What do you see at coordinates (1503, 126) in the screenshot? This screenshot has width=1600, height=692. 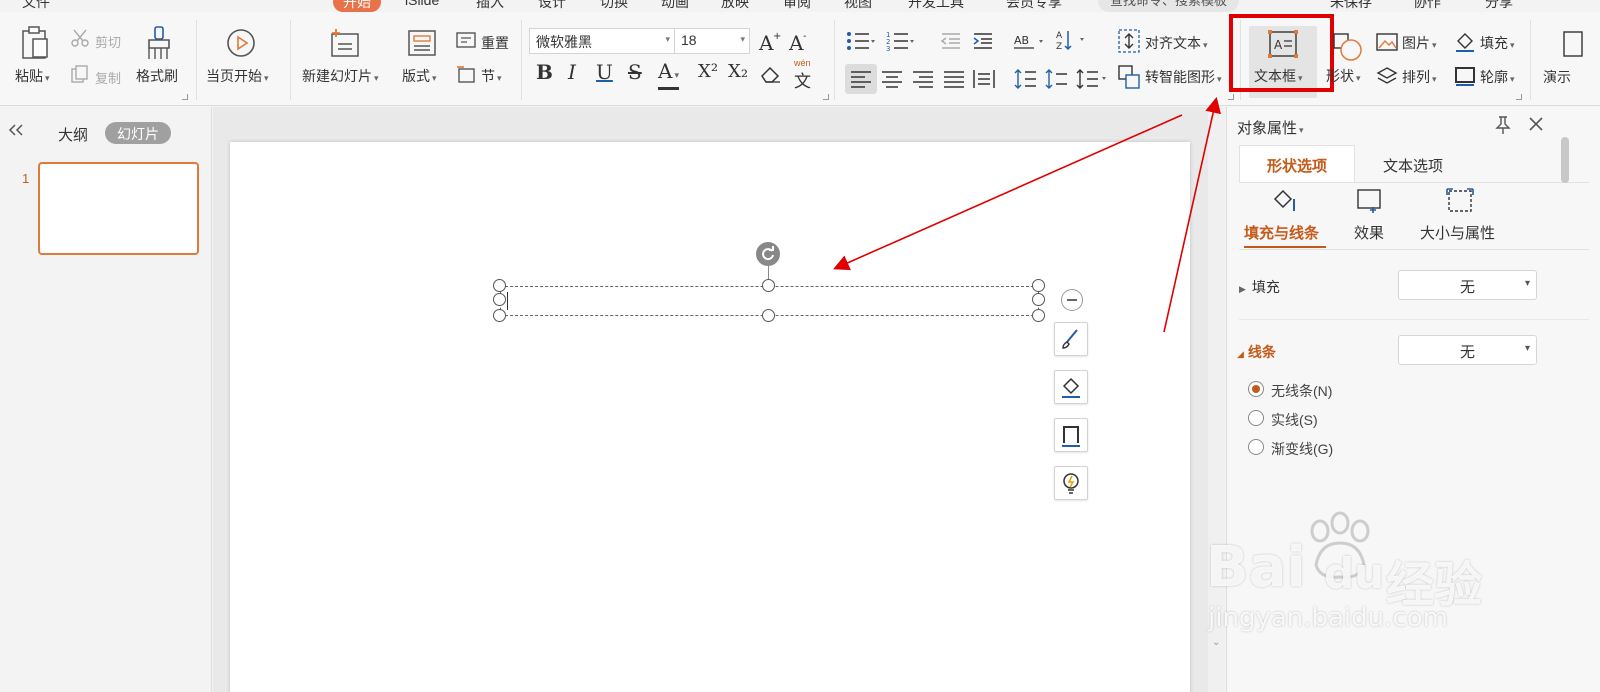 I see `pin-icon` at bounding box center [1503, 126].